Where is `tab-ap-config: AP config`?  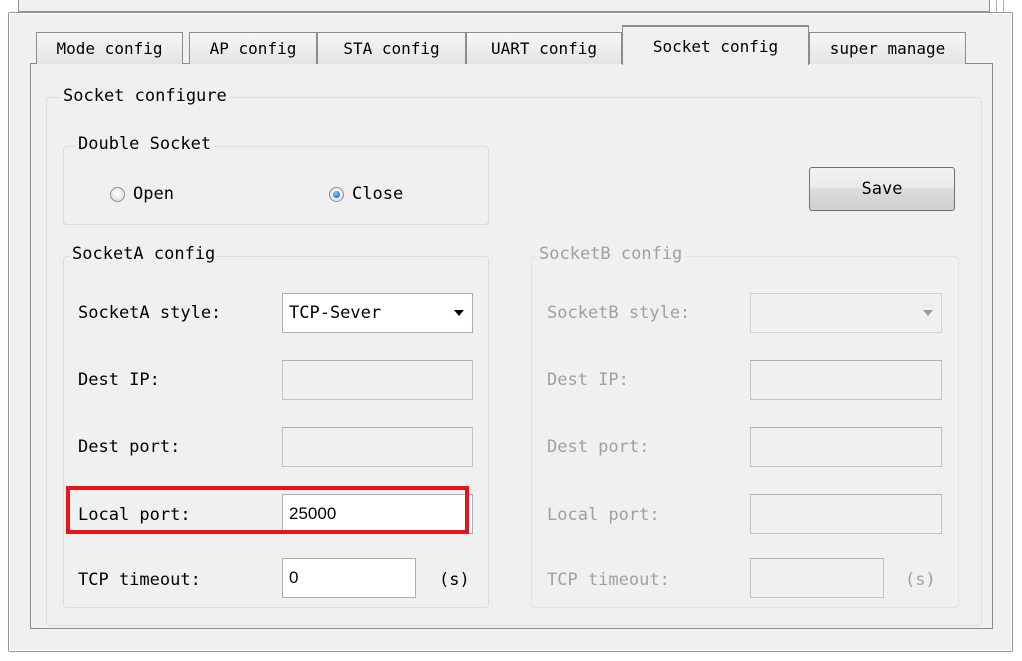 tab-ap-config: AP config is located at coordinates (253, 48).